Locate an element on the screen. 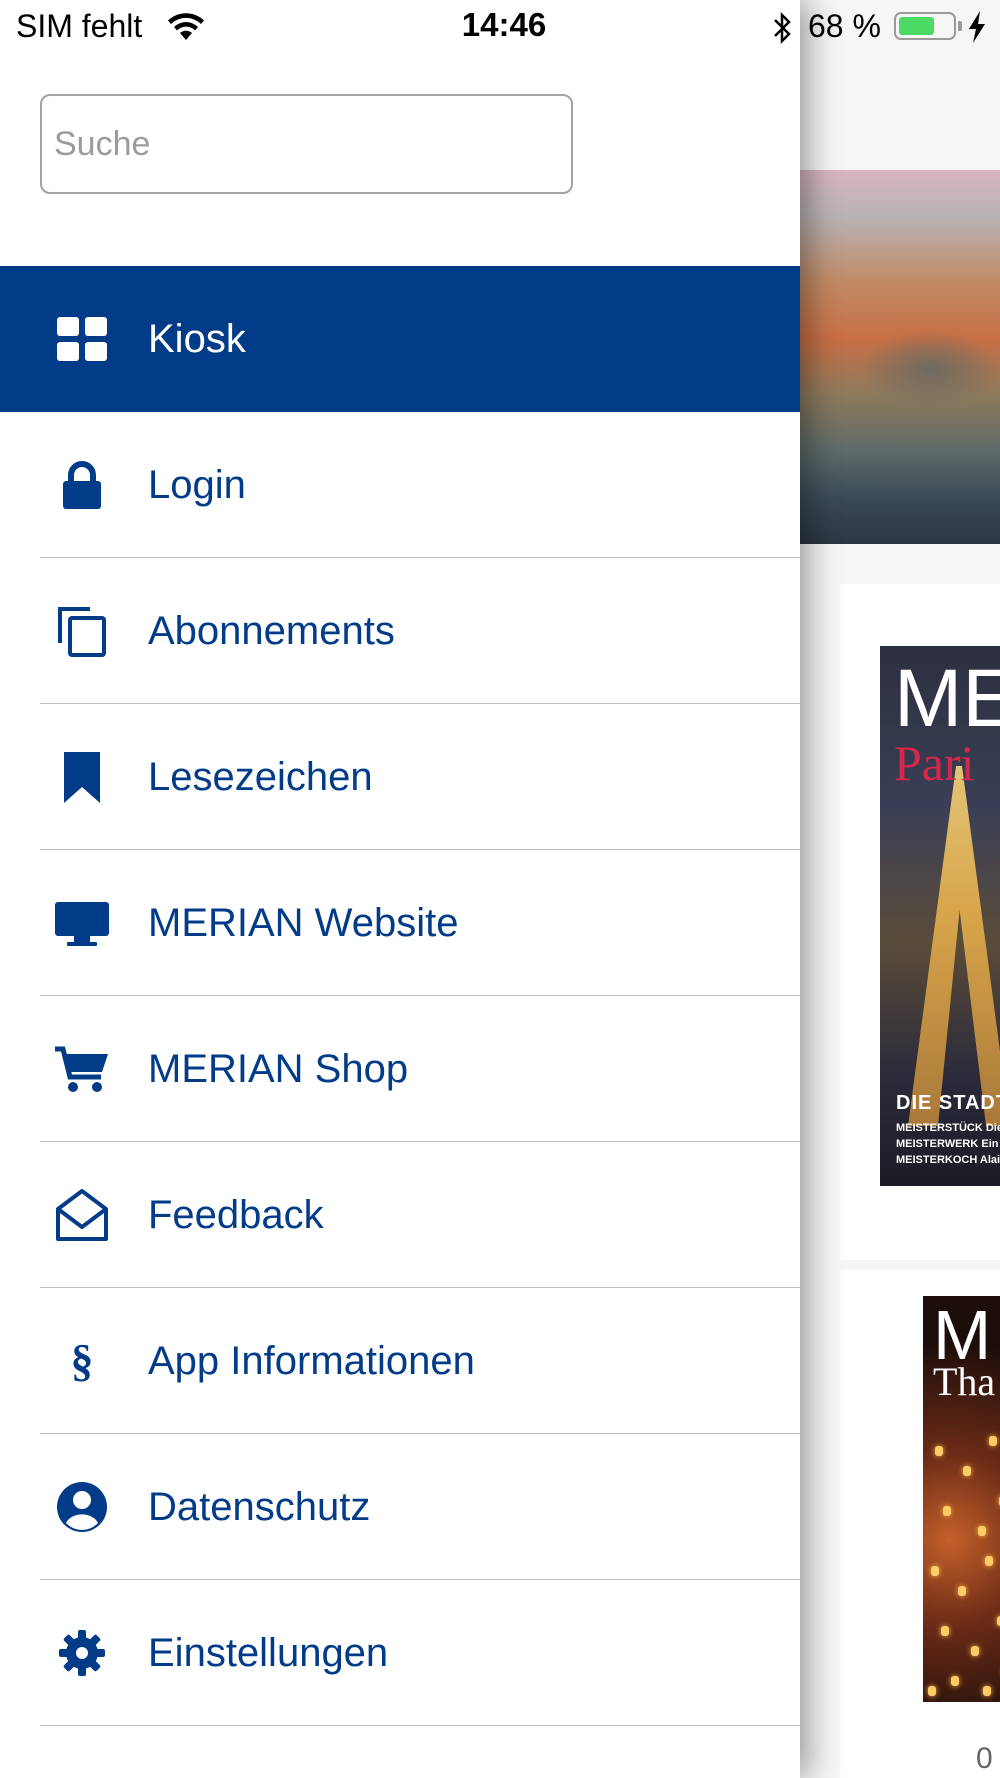 The image size is (1000, 1778). menu-item-datenschutz: Datenschutz is located at coordinates (400, 1507).